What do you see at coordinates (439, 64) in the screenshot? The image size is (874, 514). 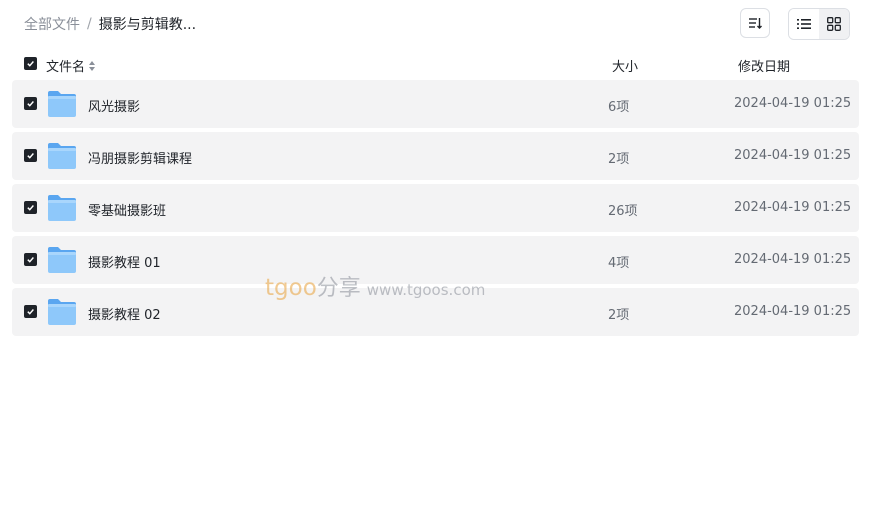 I see `table-header: 文件名 大小 修改日期` at bounding box center [439, 64].